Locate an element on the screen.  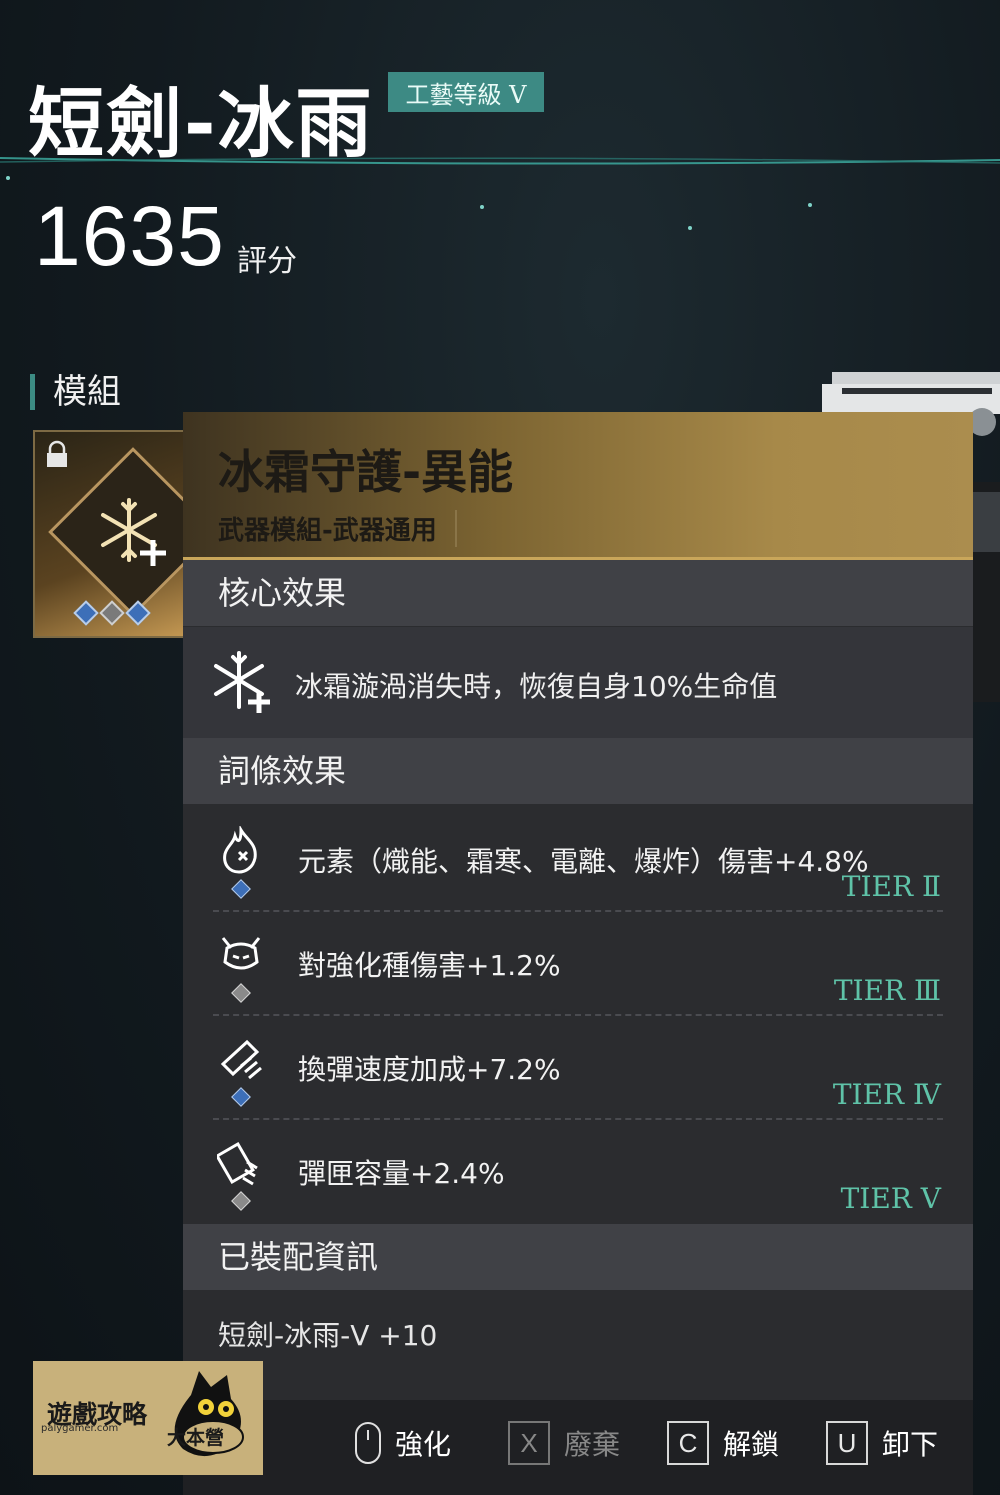
affix-row: 換彈速度加成+7.2% TIER Ⅳ is located at coordinates (578, 1068).